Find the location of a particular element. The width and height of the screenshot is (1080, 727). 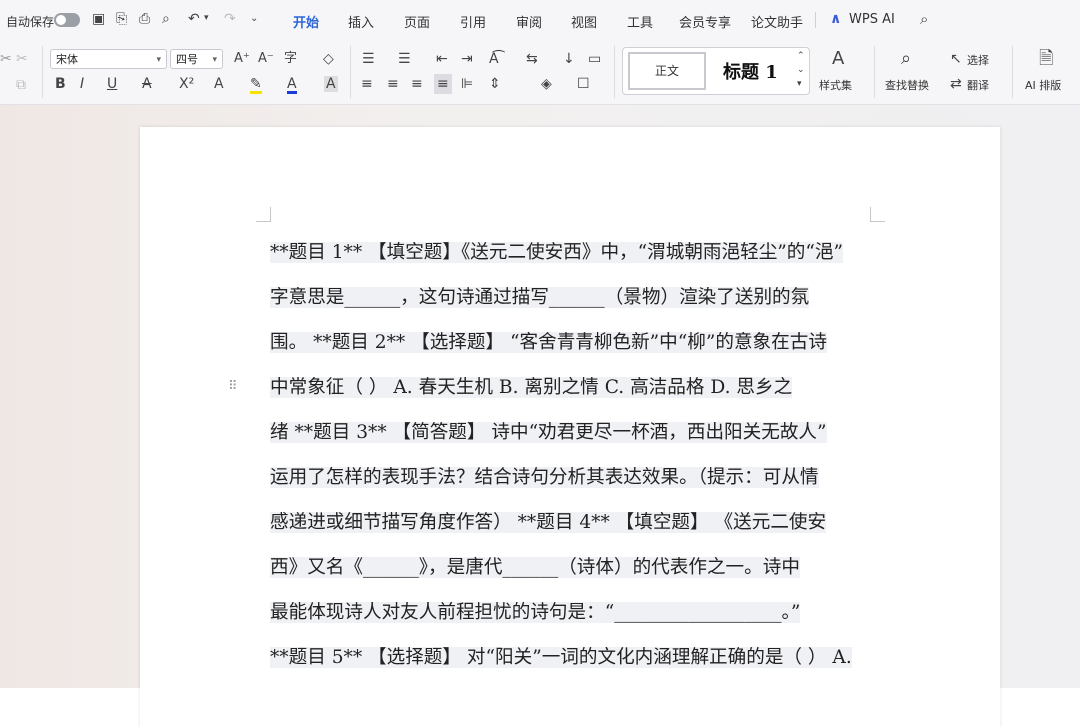

font-name-value: 宋体 is located at coordinates (67, 59).